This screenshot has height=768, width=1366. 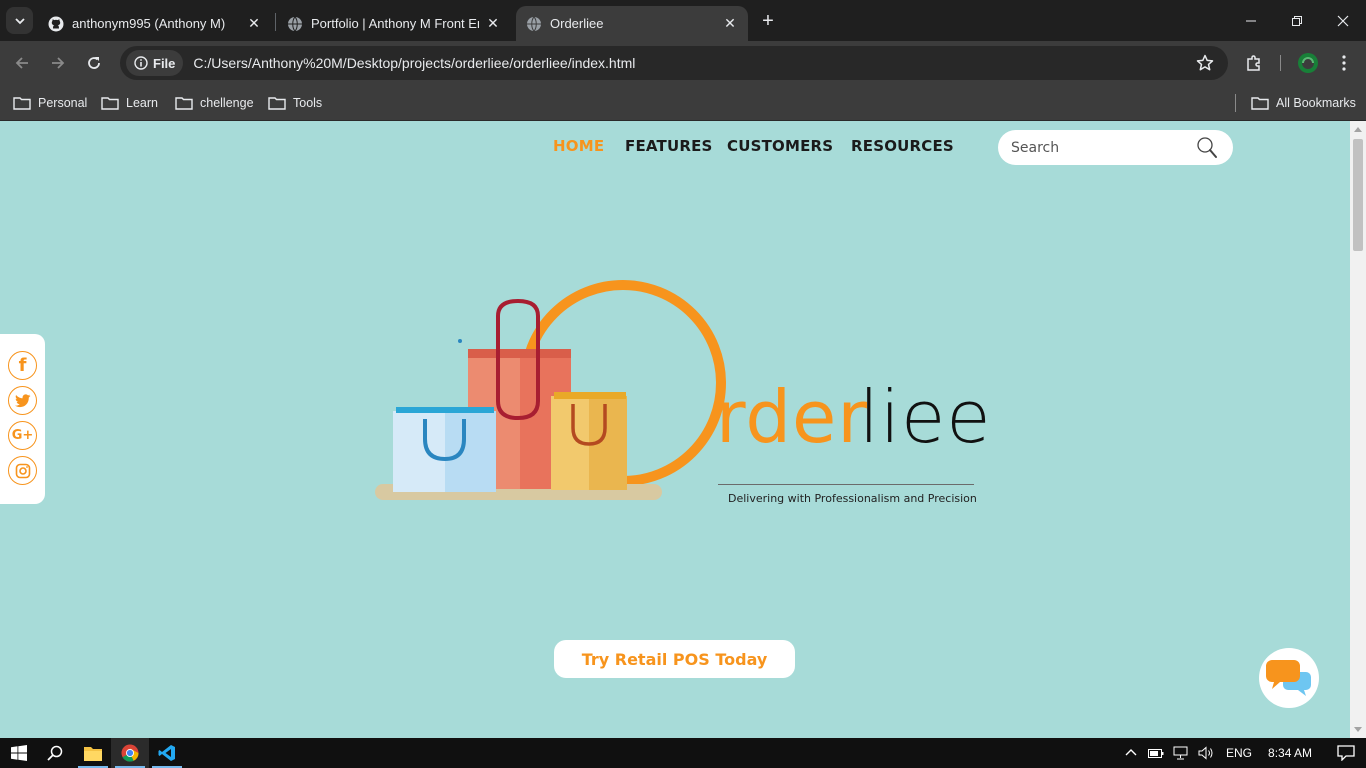 I want to click on bookmark-label: Personal, so click(x=63, y=103).